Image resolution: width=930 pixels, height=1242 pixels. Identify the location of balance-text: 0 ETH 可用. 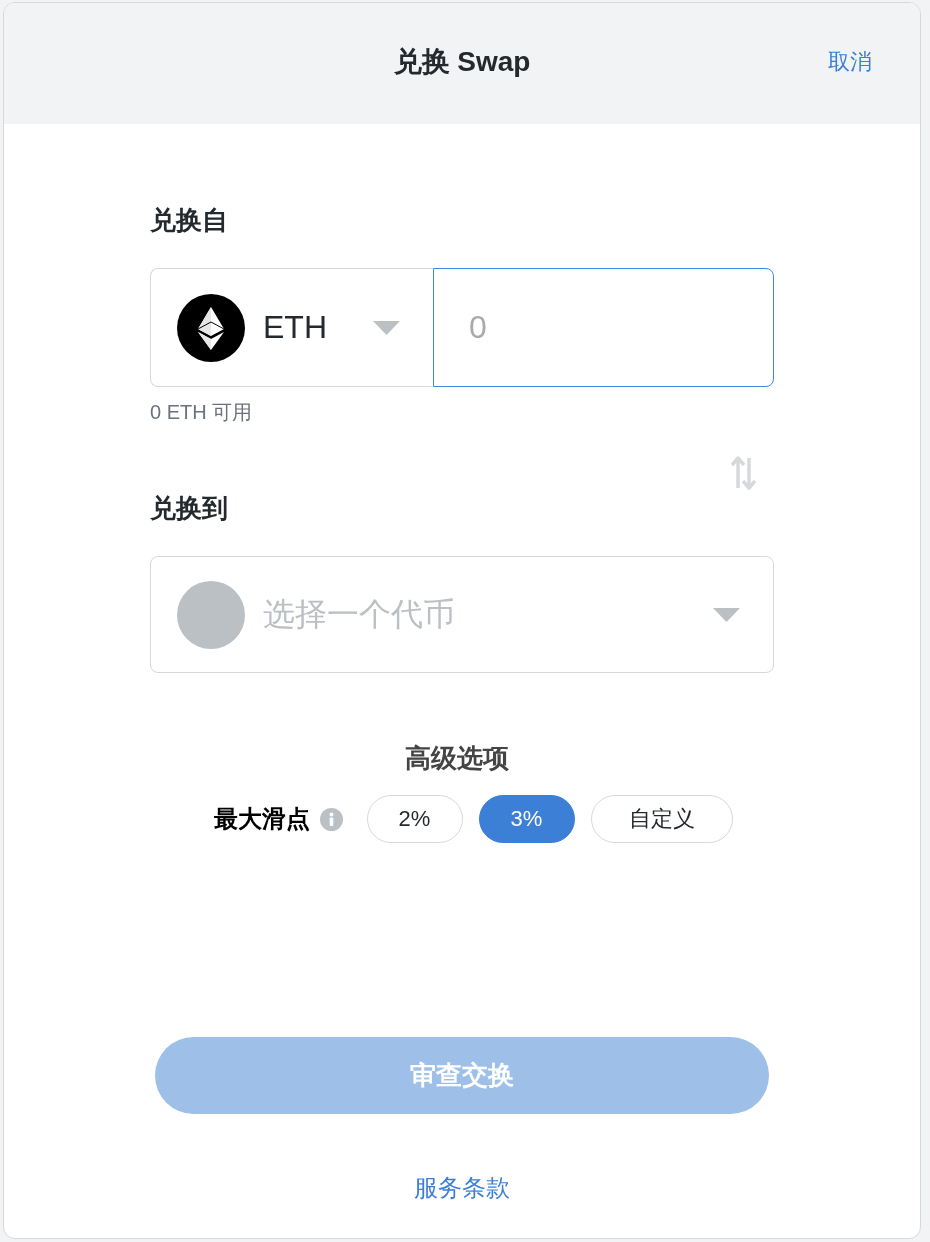
(201, 412).